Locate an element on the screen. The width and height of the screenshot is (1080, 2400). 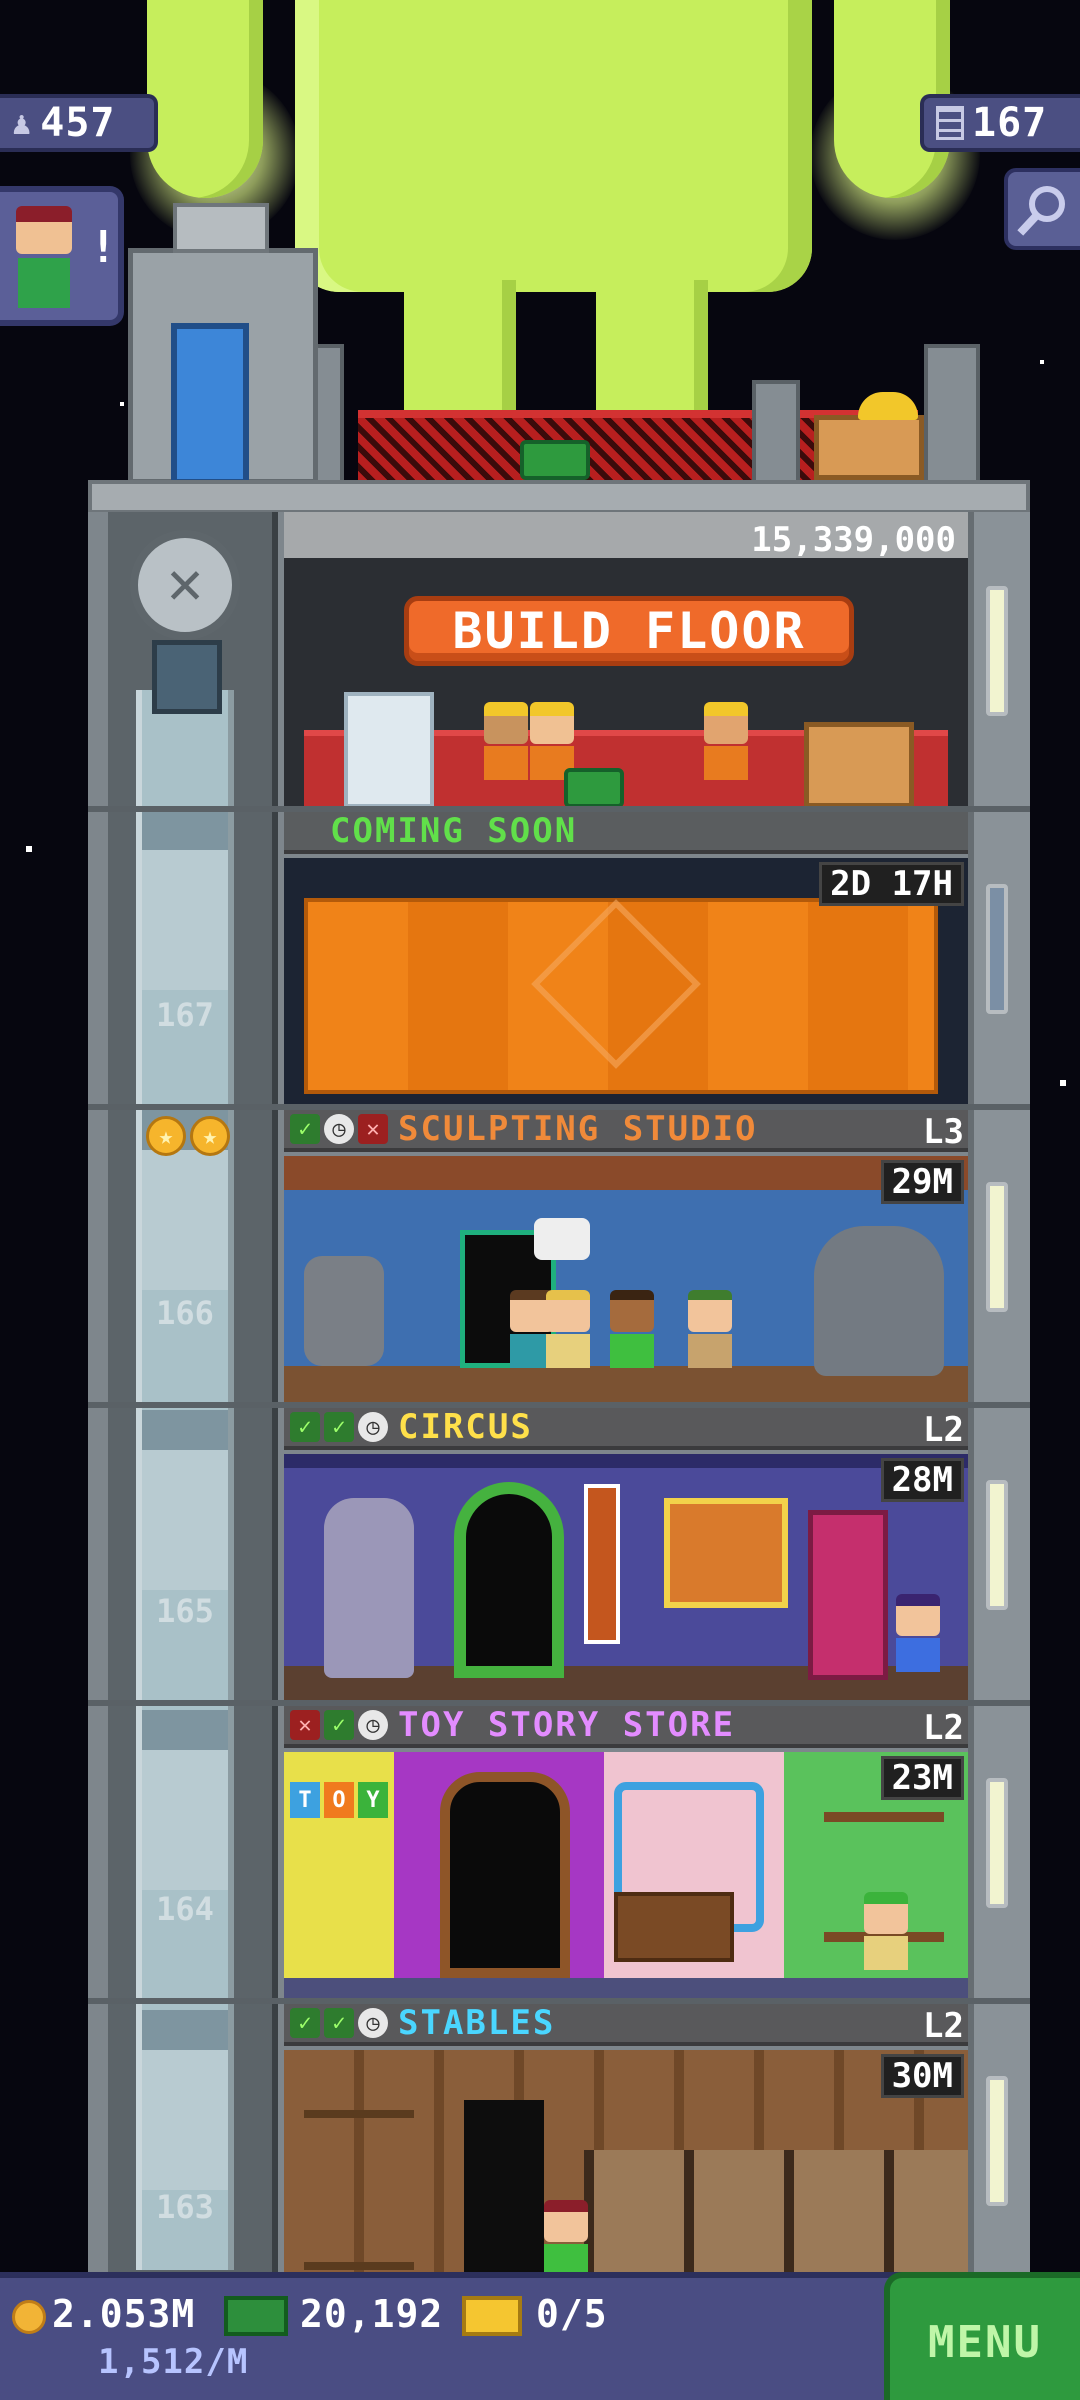
floor-name: TOY STORY STORE is located at coordinates (567, 1725).